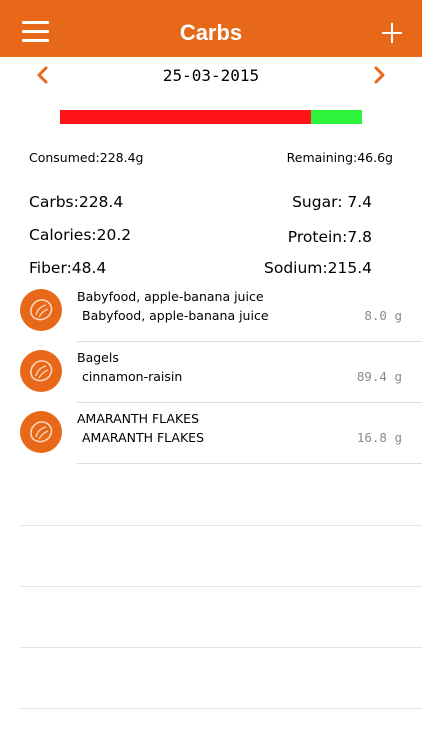  Describe the element at coordinates (249, 463) in the screenshot. I see `food-row-divider` at that location.